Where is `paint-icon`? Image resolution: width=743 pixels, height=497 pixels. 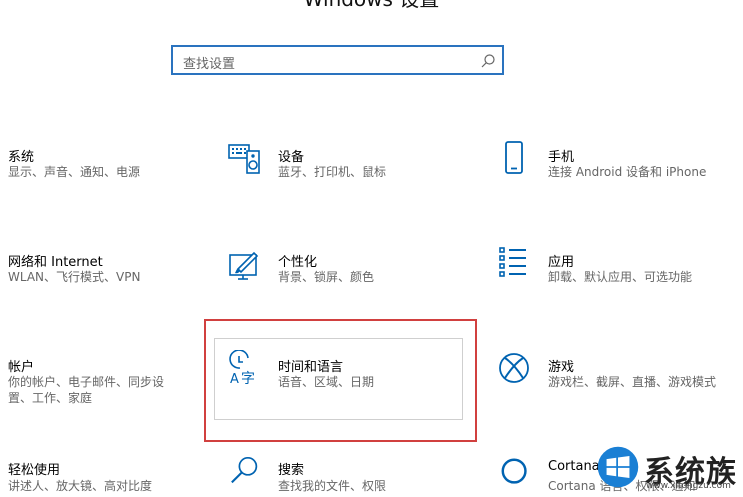
paint-icon is located at coordinates (244, 265).